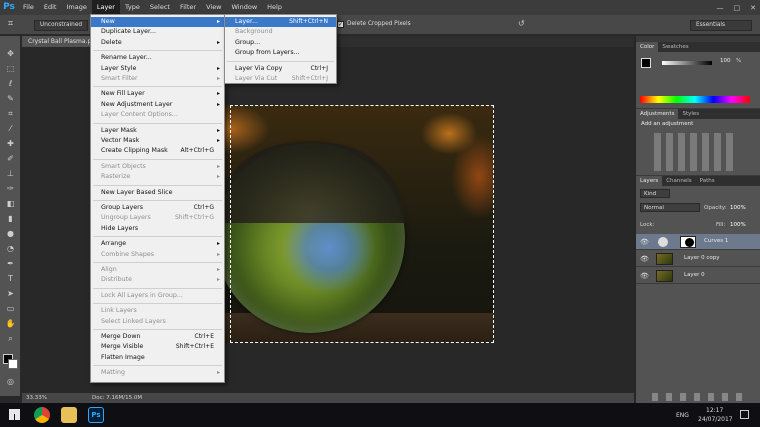 The image size is (760, 427). Describe the element at coordinates (714, 410) in the screenshot. I see `clock-time: 12:17` at that location.